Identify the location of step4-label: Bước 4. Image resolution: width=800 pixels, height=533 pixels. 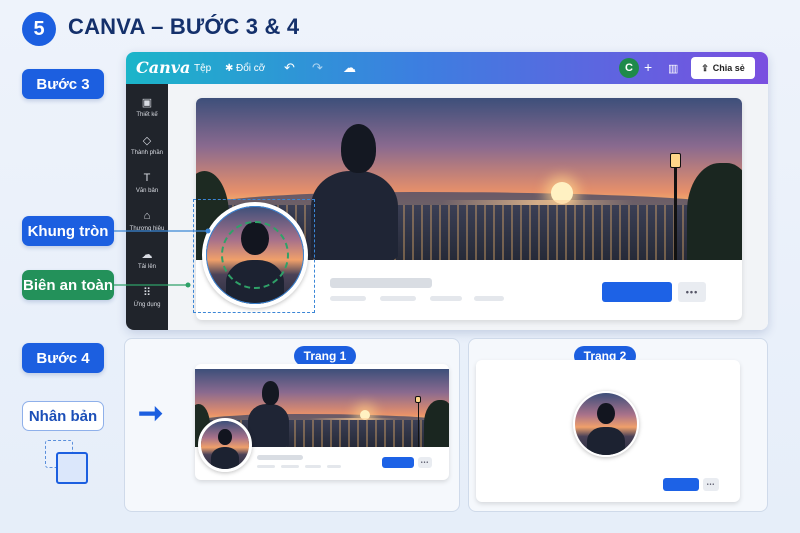
(63, 358).